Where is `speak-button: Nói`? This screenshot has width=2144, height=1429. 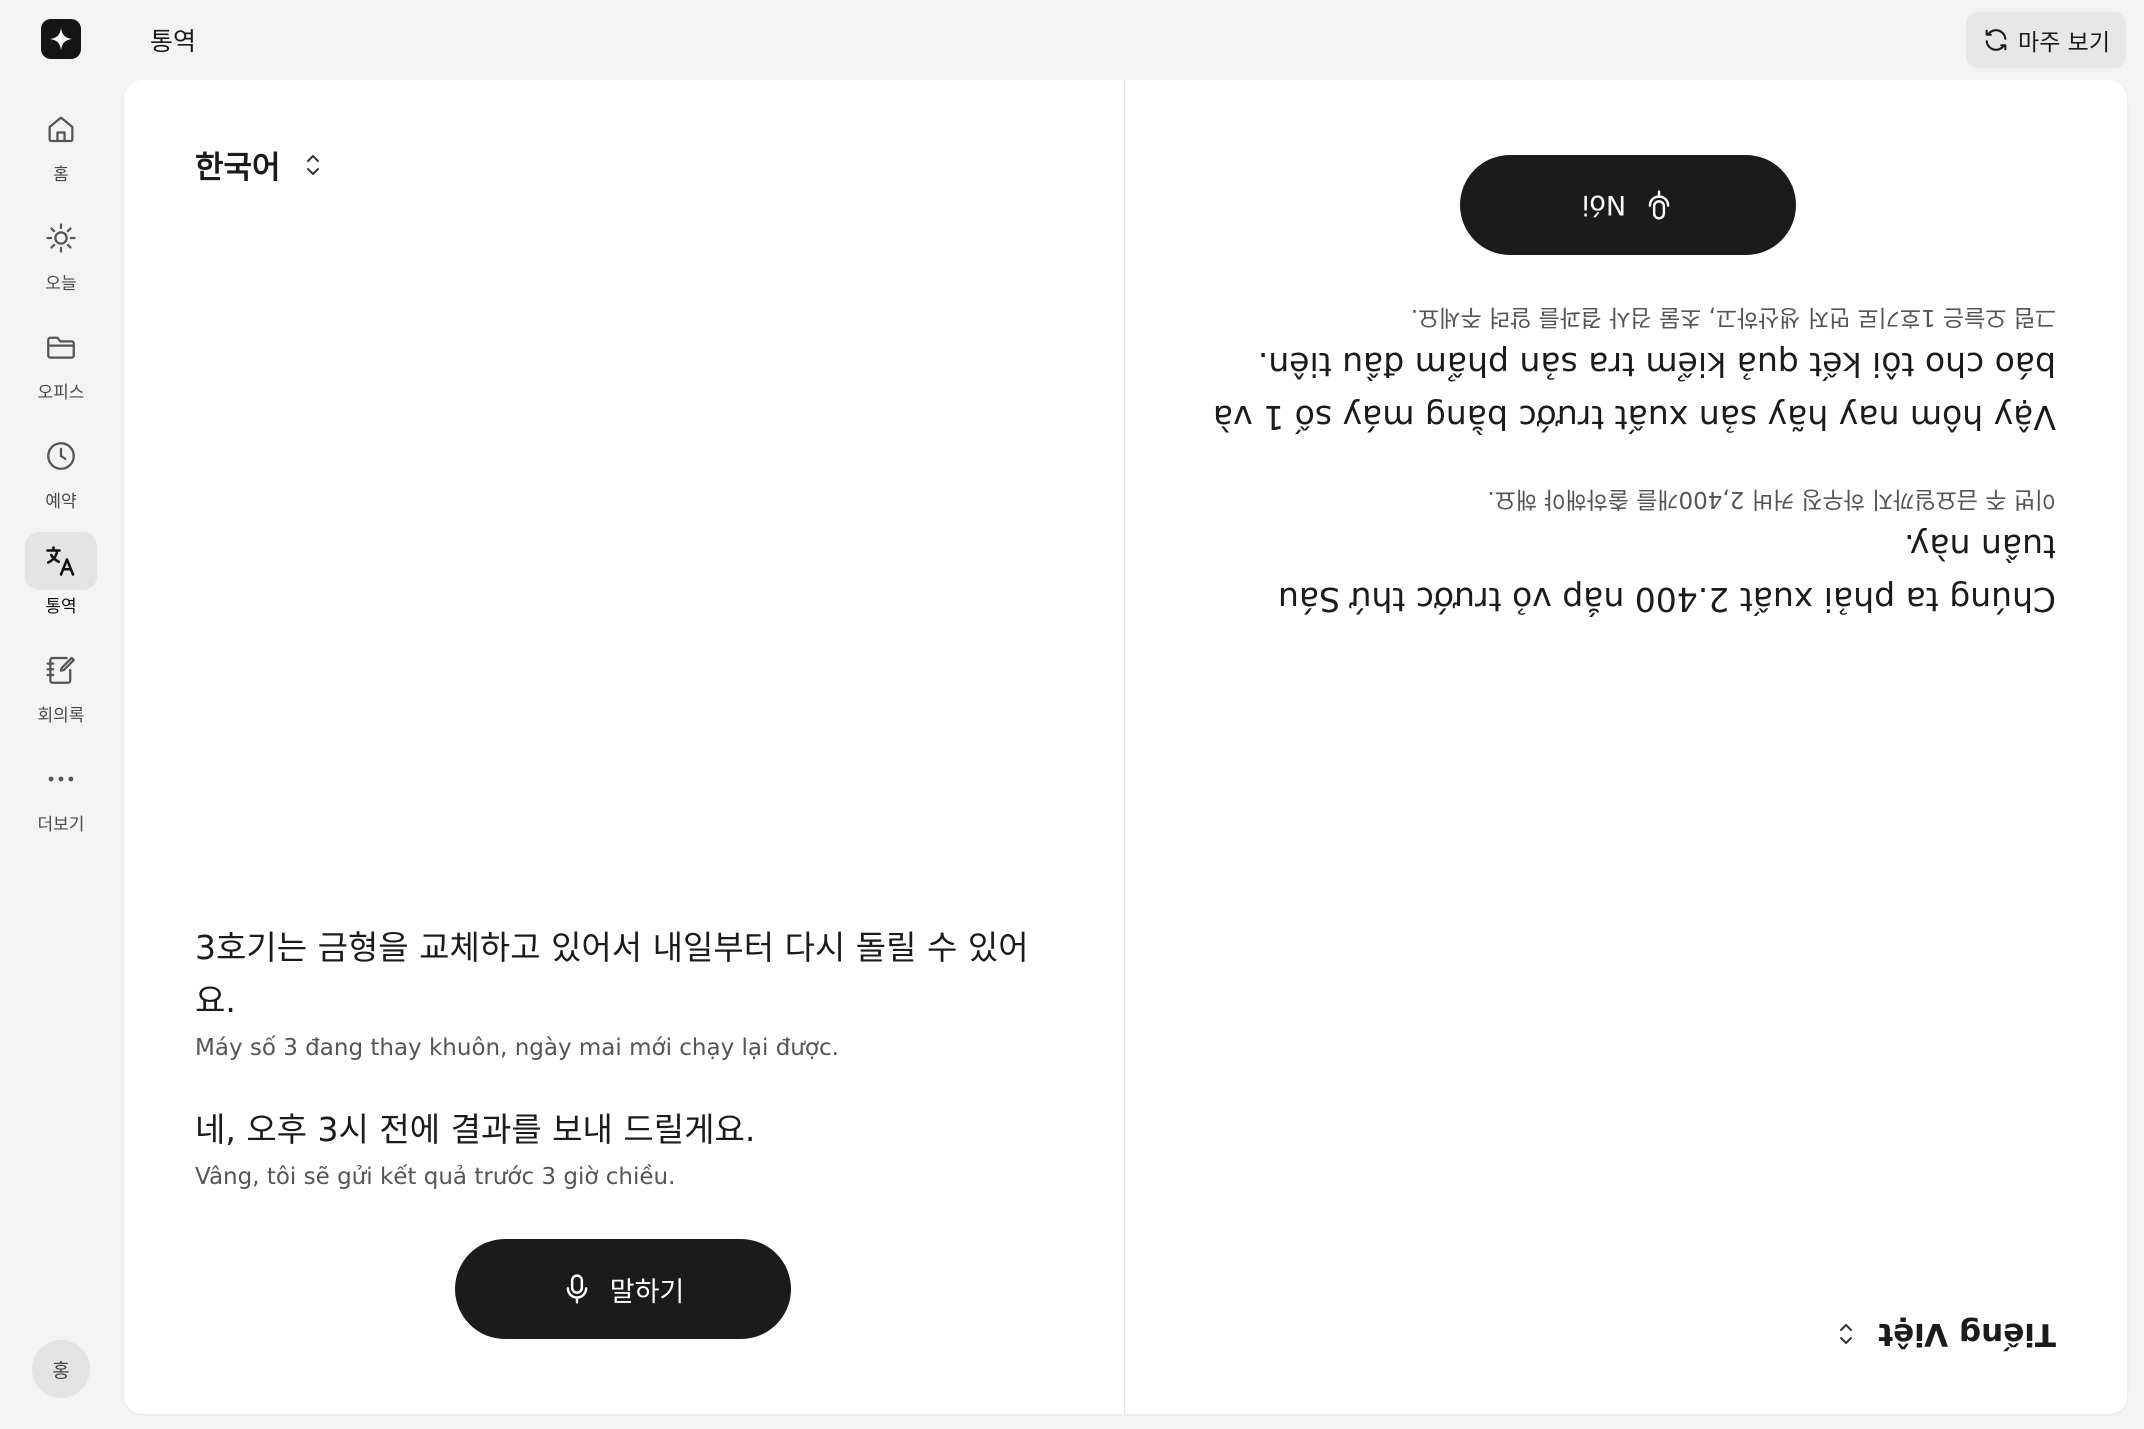 speak-button: Nói is located at coordinates (1628, 205).